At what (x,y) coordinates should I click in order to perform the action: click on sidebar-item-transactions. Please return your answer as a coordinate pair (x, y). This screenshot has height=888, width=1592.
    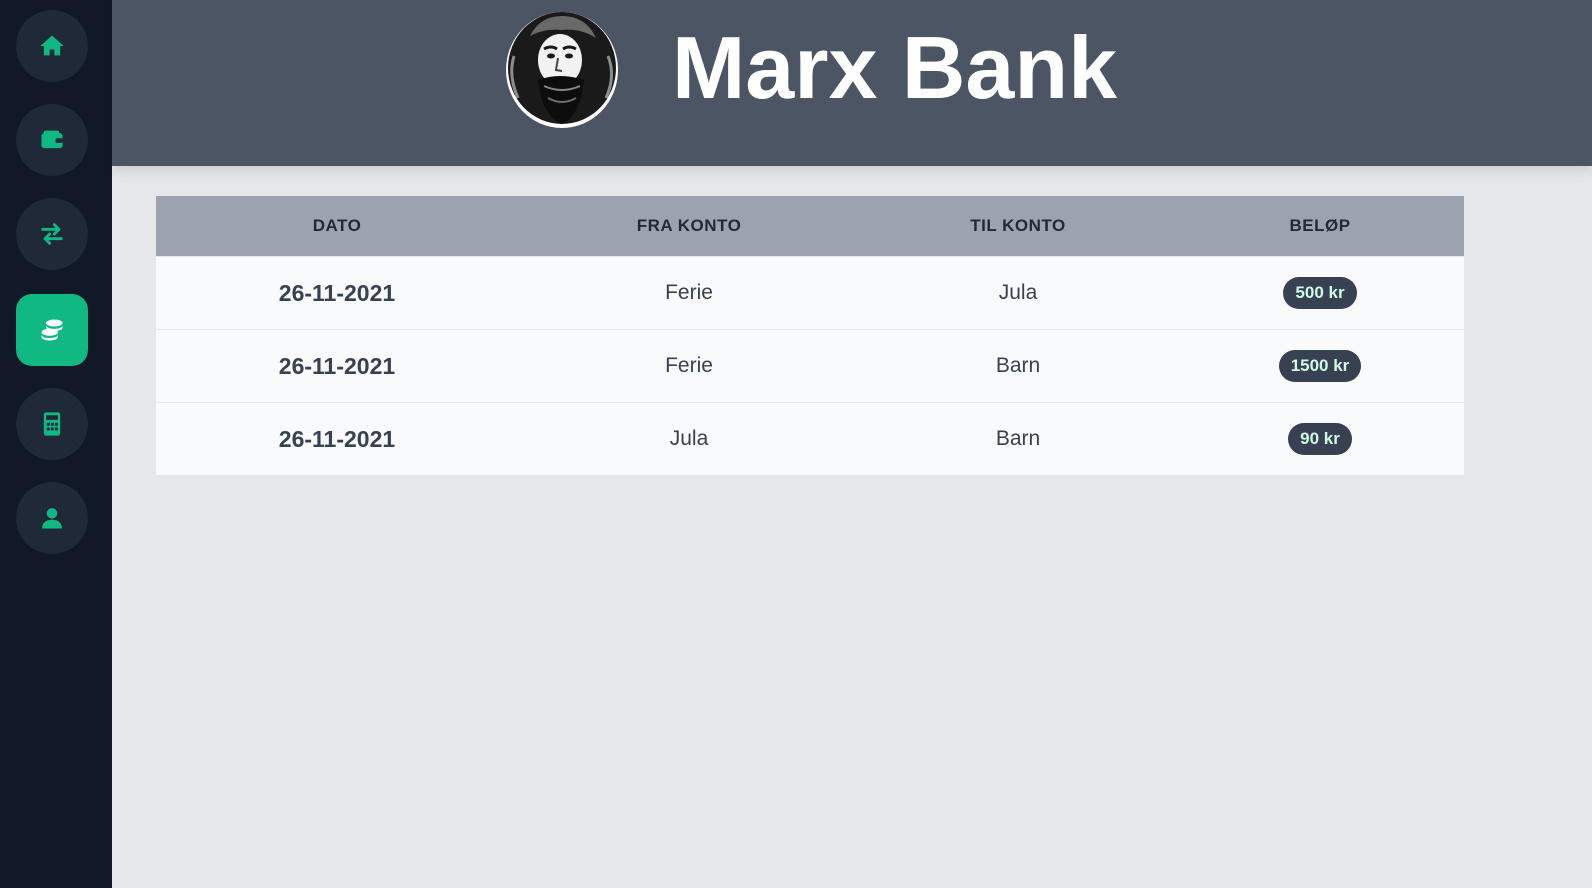
    Looking at the image, I should click on (52, 330).